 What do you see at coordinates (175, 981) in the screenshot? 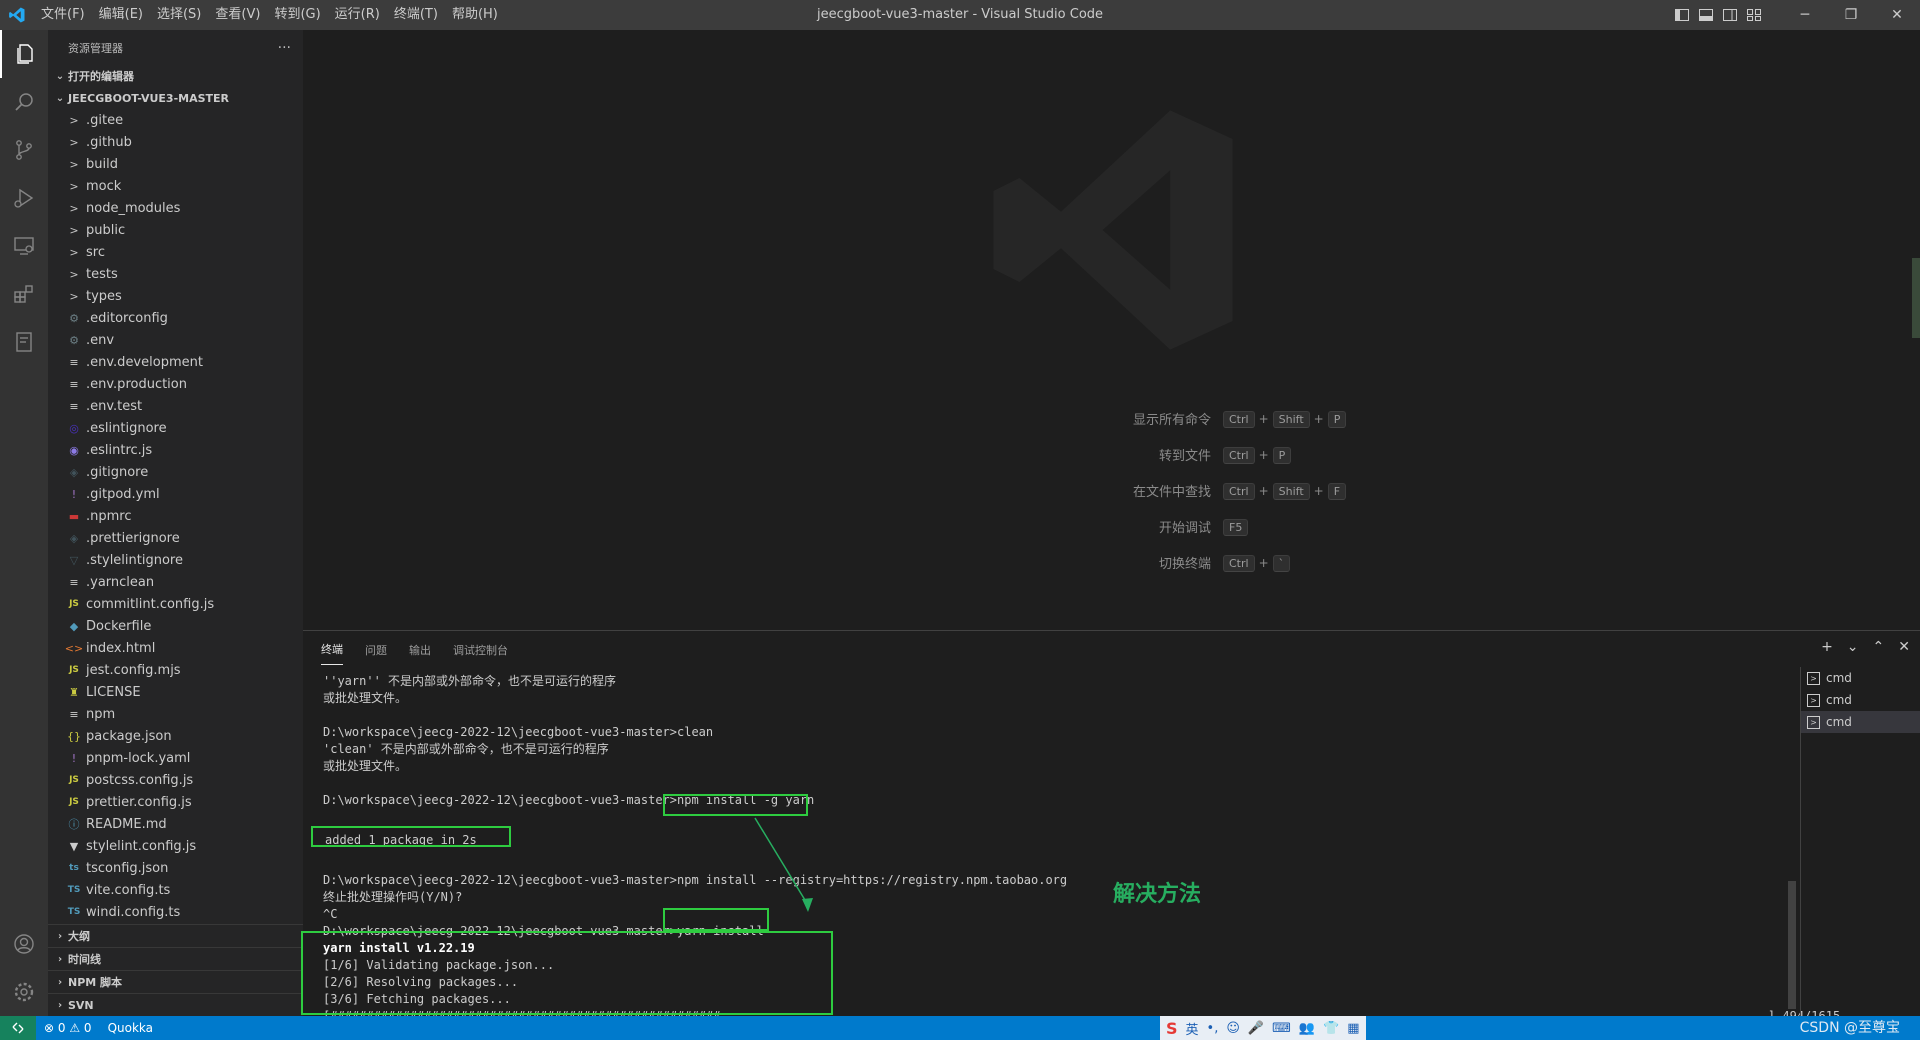
I see `sidebar-section-2: › NPM 脚本` at bounding box center [175, 981].